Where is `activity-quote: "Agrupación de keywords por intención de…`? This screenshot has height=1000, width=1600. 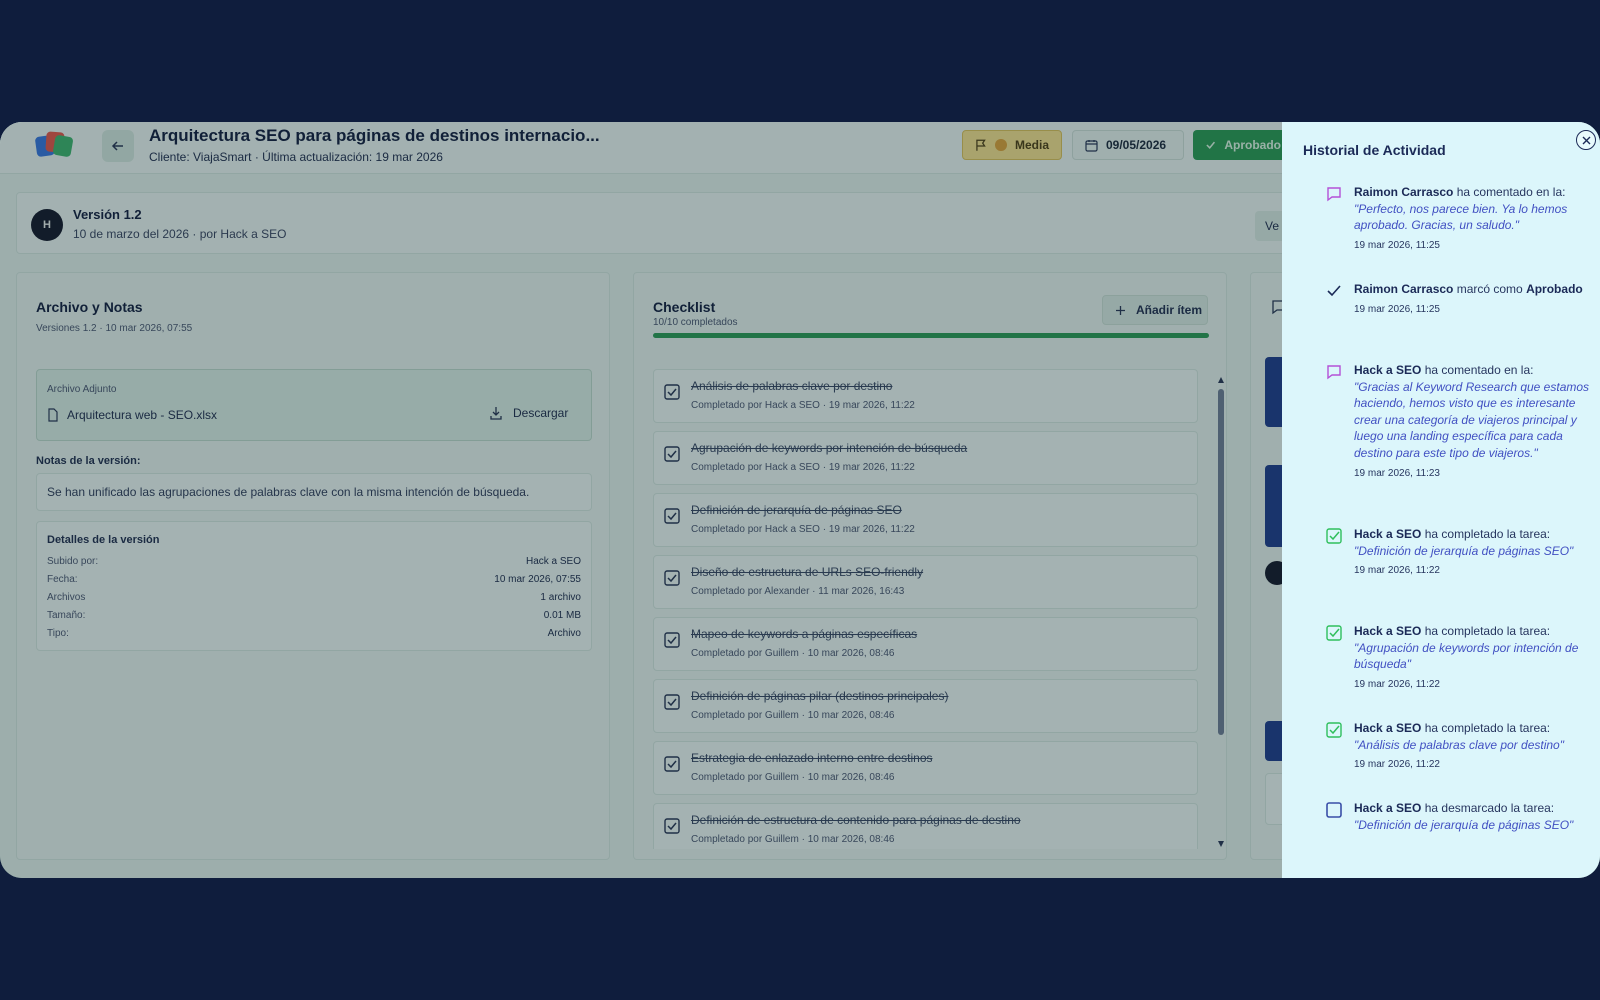
activity-quote: "Agrupación de keywords por intención de… is located at coordinates (1466, 656).